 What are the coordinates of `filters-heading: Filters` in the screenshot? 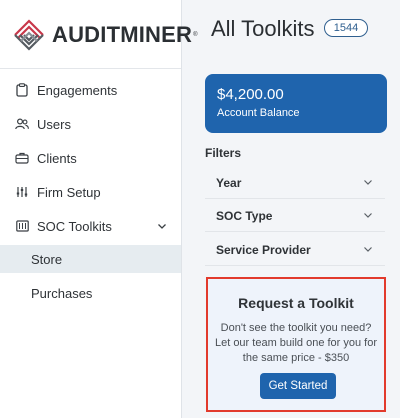 It's located at (223, 153).